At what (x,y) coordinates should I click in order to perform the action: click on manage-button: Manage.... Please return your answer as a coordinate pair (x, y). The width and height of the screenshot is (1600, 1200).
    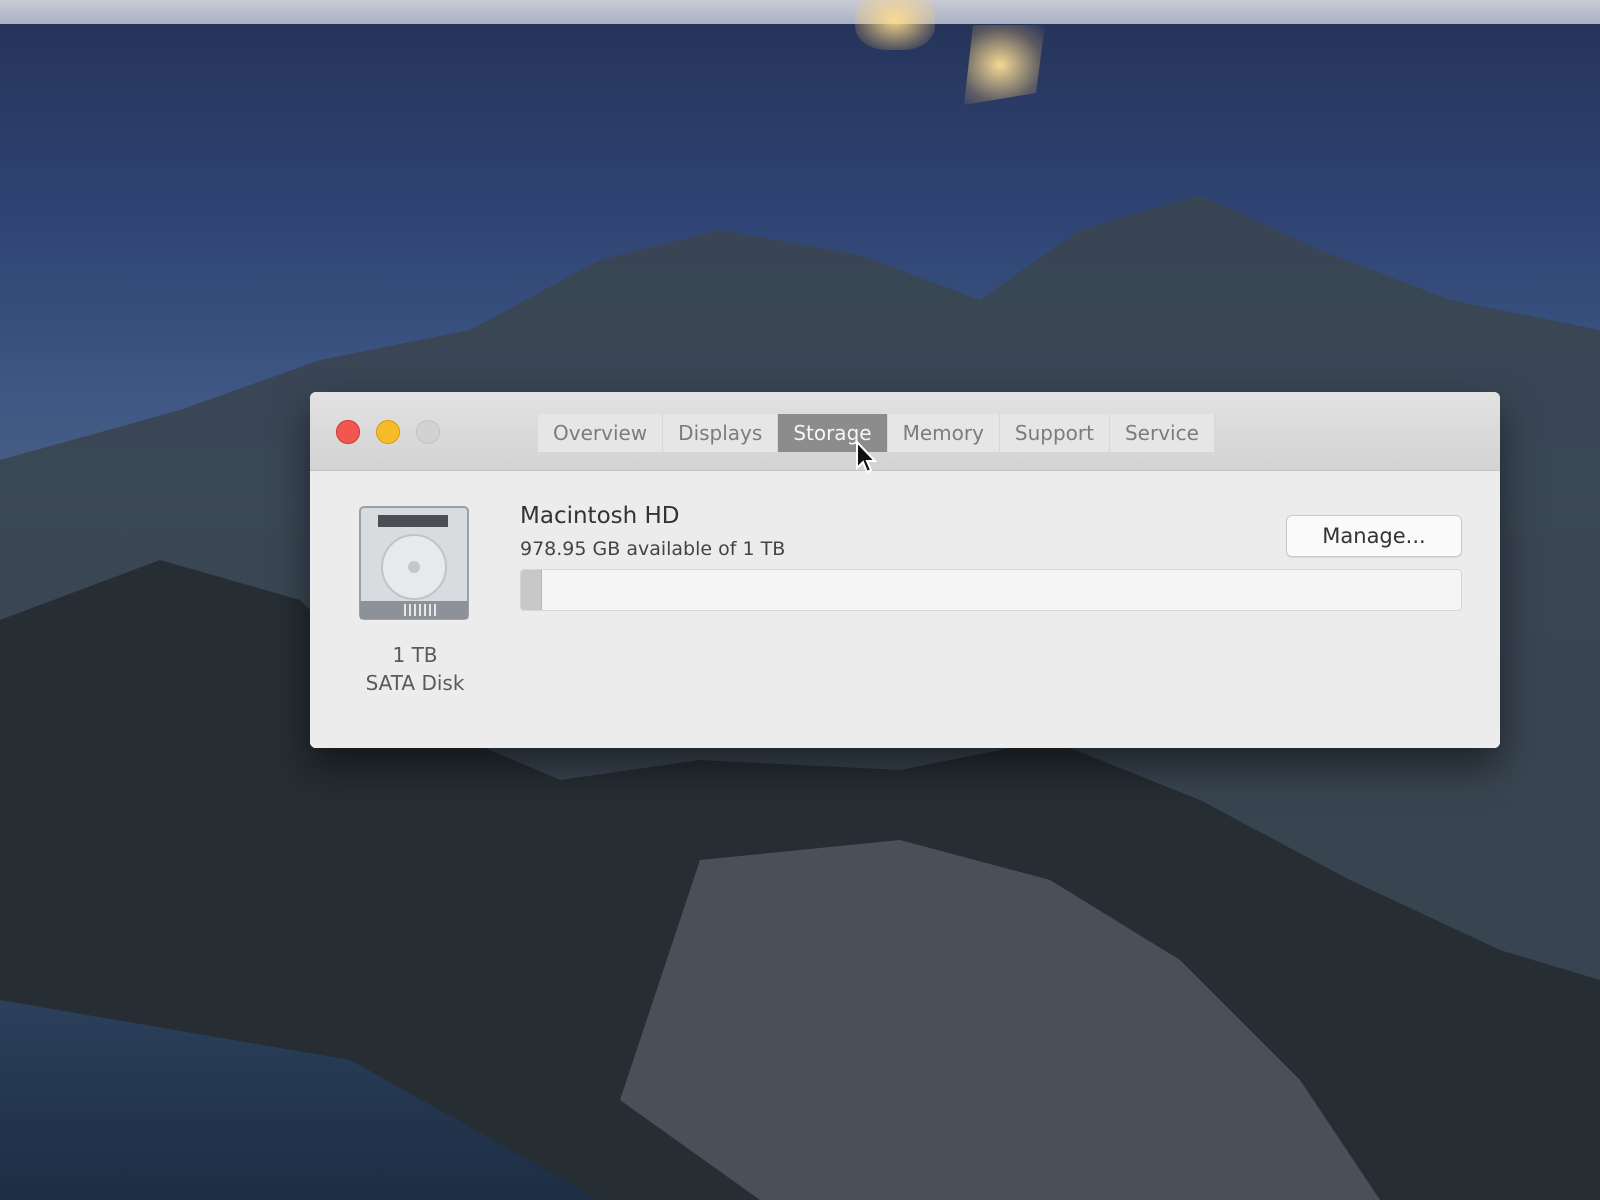
    Looking at the image, I should click on (1374, 536).